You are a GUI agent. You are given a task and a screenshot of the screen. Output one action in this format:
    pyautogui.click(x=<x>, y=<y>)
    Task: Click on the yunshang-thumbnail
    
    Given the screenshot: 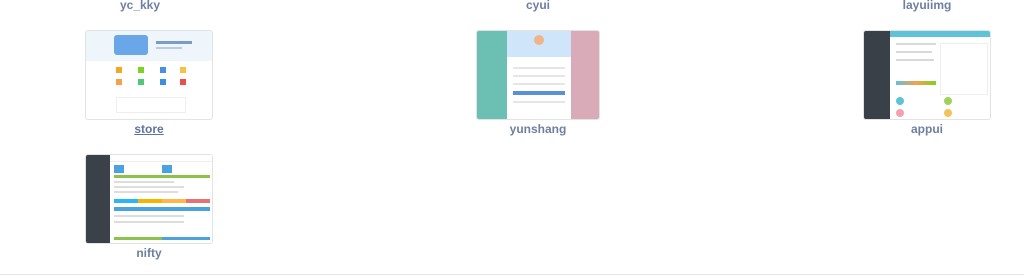 What is the action you would take?
    pyautogui.click(x=538, y=75)
    